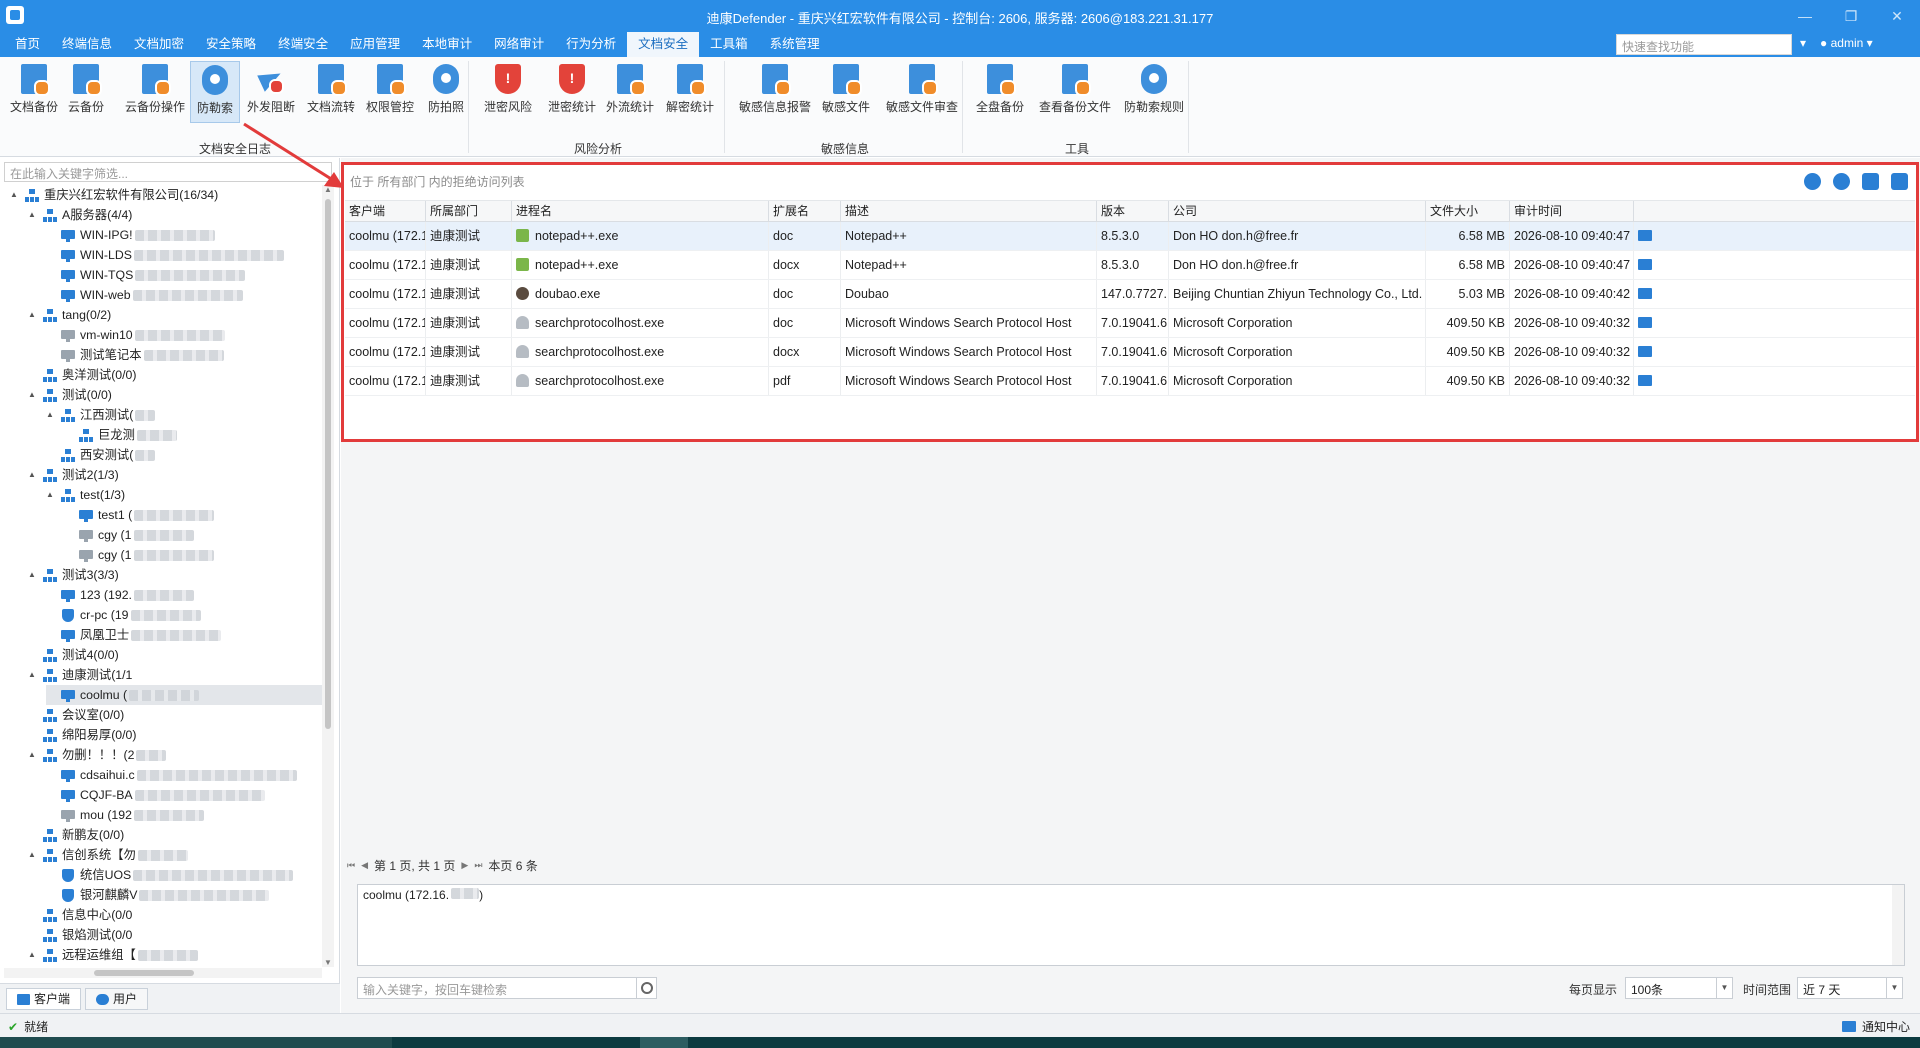 The height and width of the screenshot is (1048, 1920). What do you see at coordinates (184, 355) in the screenshot?
I see `tree-node: 测试笔记本` at bounding box center [184, 355].